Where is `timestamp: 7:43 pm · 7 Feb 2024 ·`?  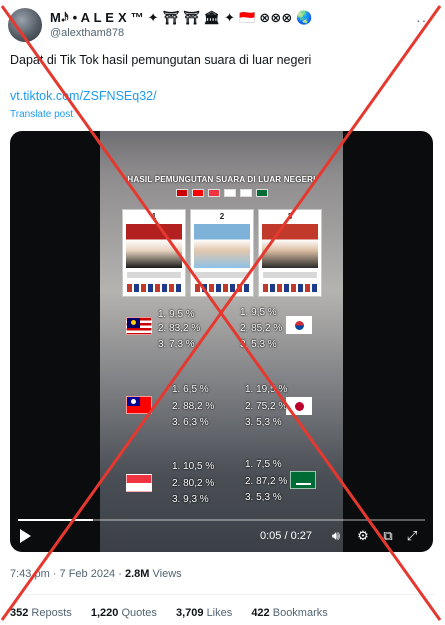
timestamp: 7:43 pm · 7 Feb 2024 · is located at coordinates (66, 574).